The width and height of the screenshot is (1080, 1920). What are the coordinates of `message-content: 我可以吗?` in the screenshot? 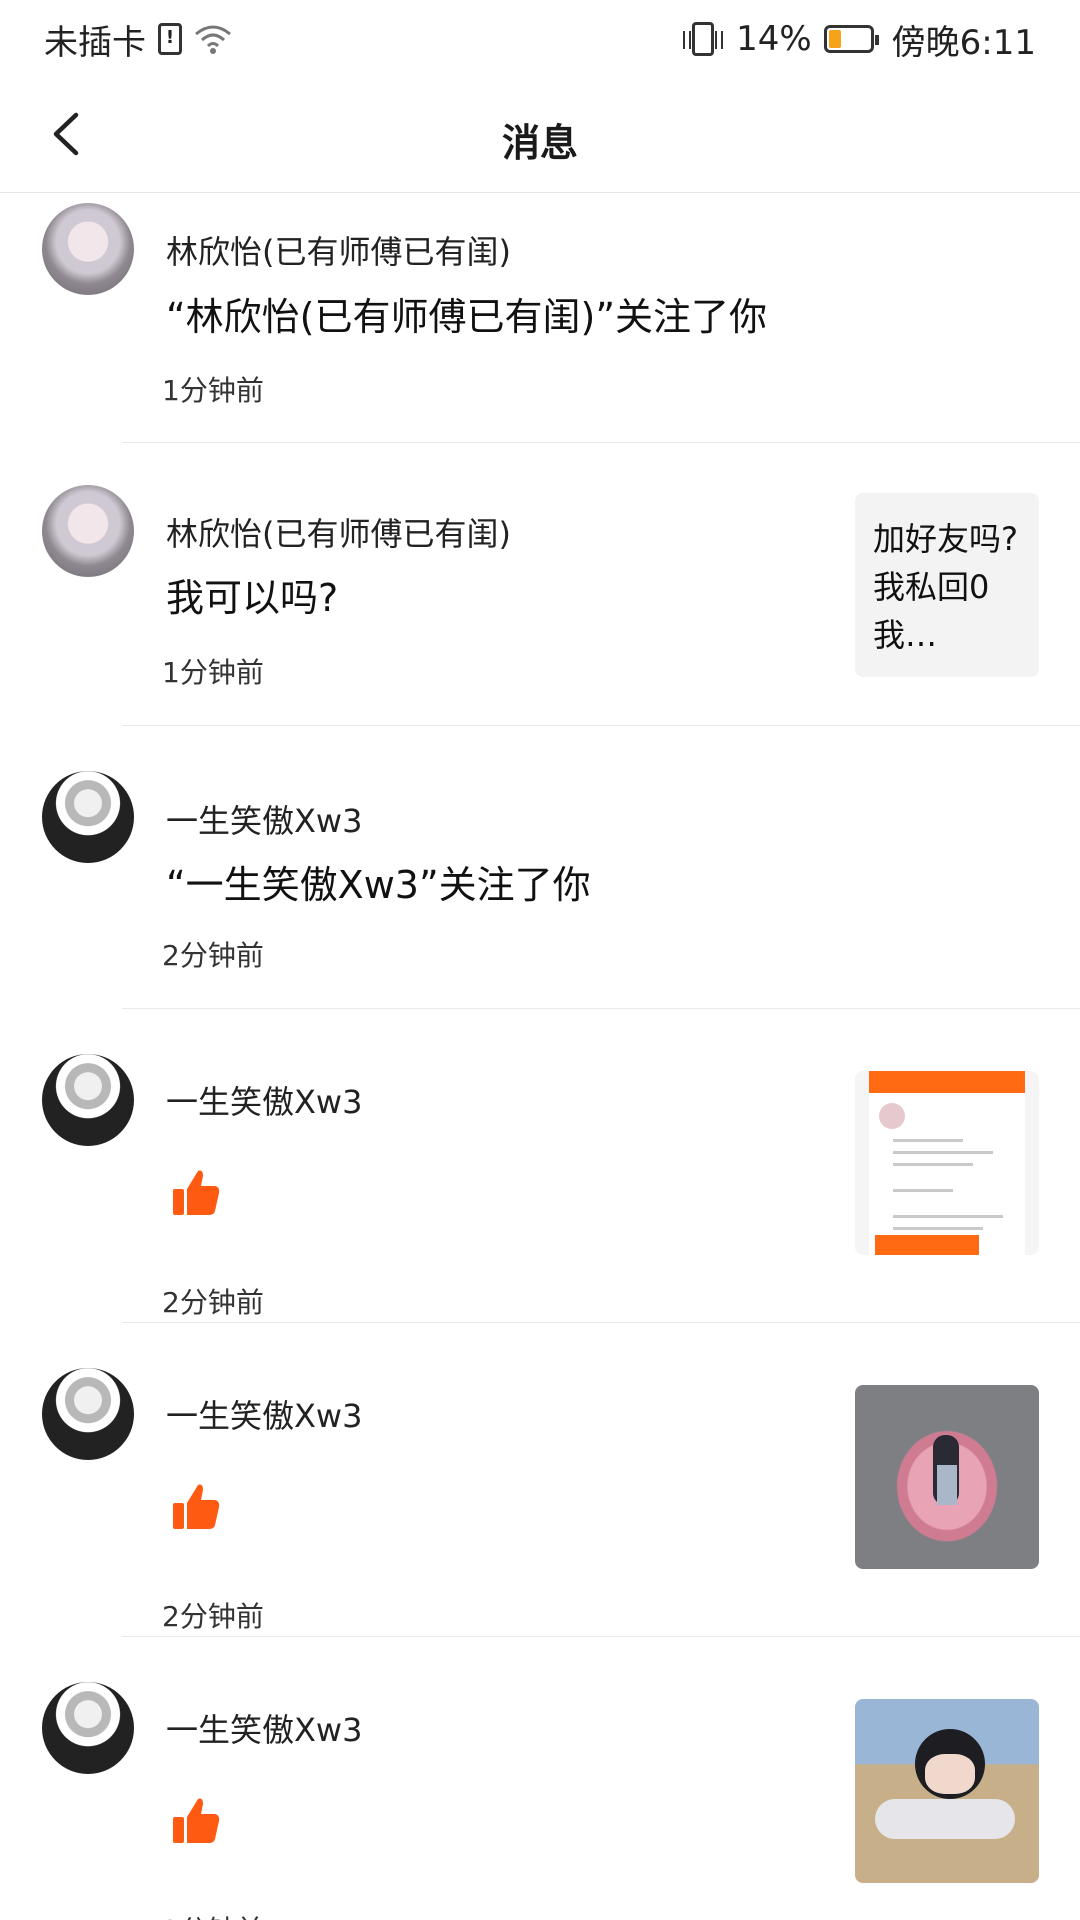 It's located at (252, 598).